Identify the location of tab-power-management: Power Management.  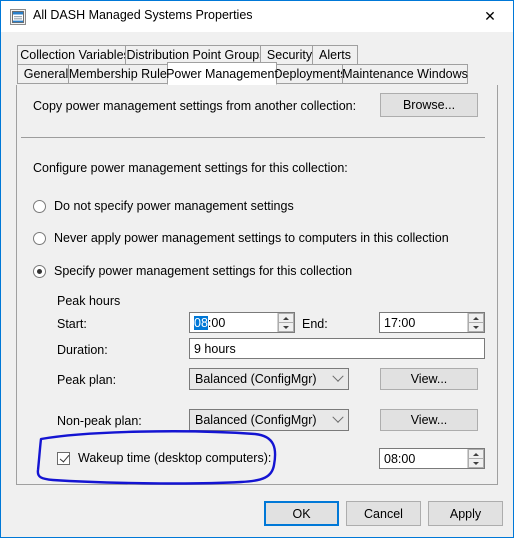
(222, 73).